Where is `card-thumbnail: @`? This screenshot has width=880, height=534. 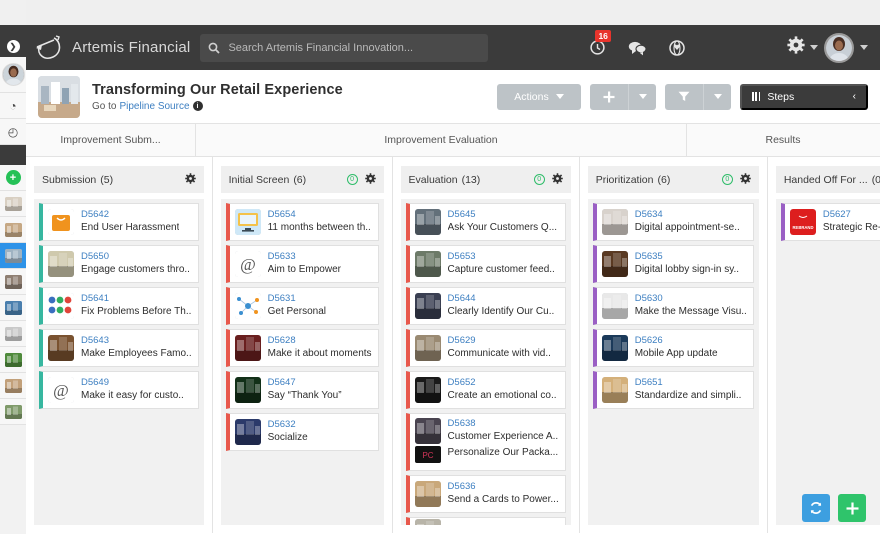 card-thumbnail: @ is located at coordinates (247, 264).